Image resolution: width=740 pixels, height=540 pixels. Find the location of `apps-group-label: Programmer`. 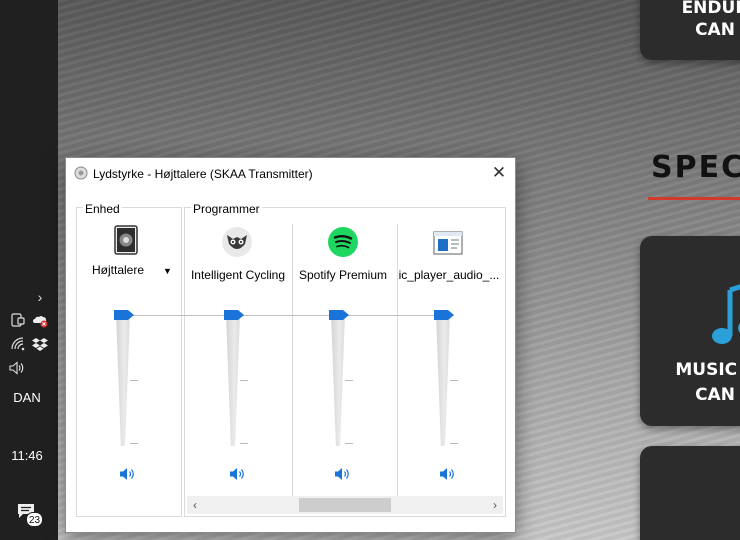

apps-group-label: Programmer is located at coordinates (226, 209).